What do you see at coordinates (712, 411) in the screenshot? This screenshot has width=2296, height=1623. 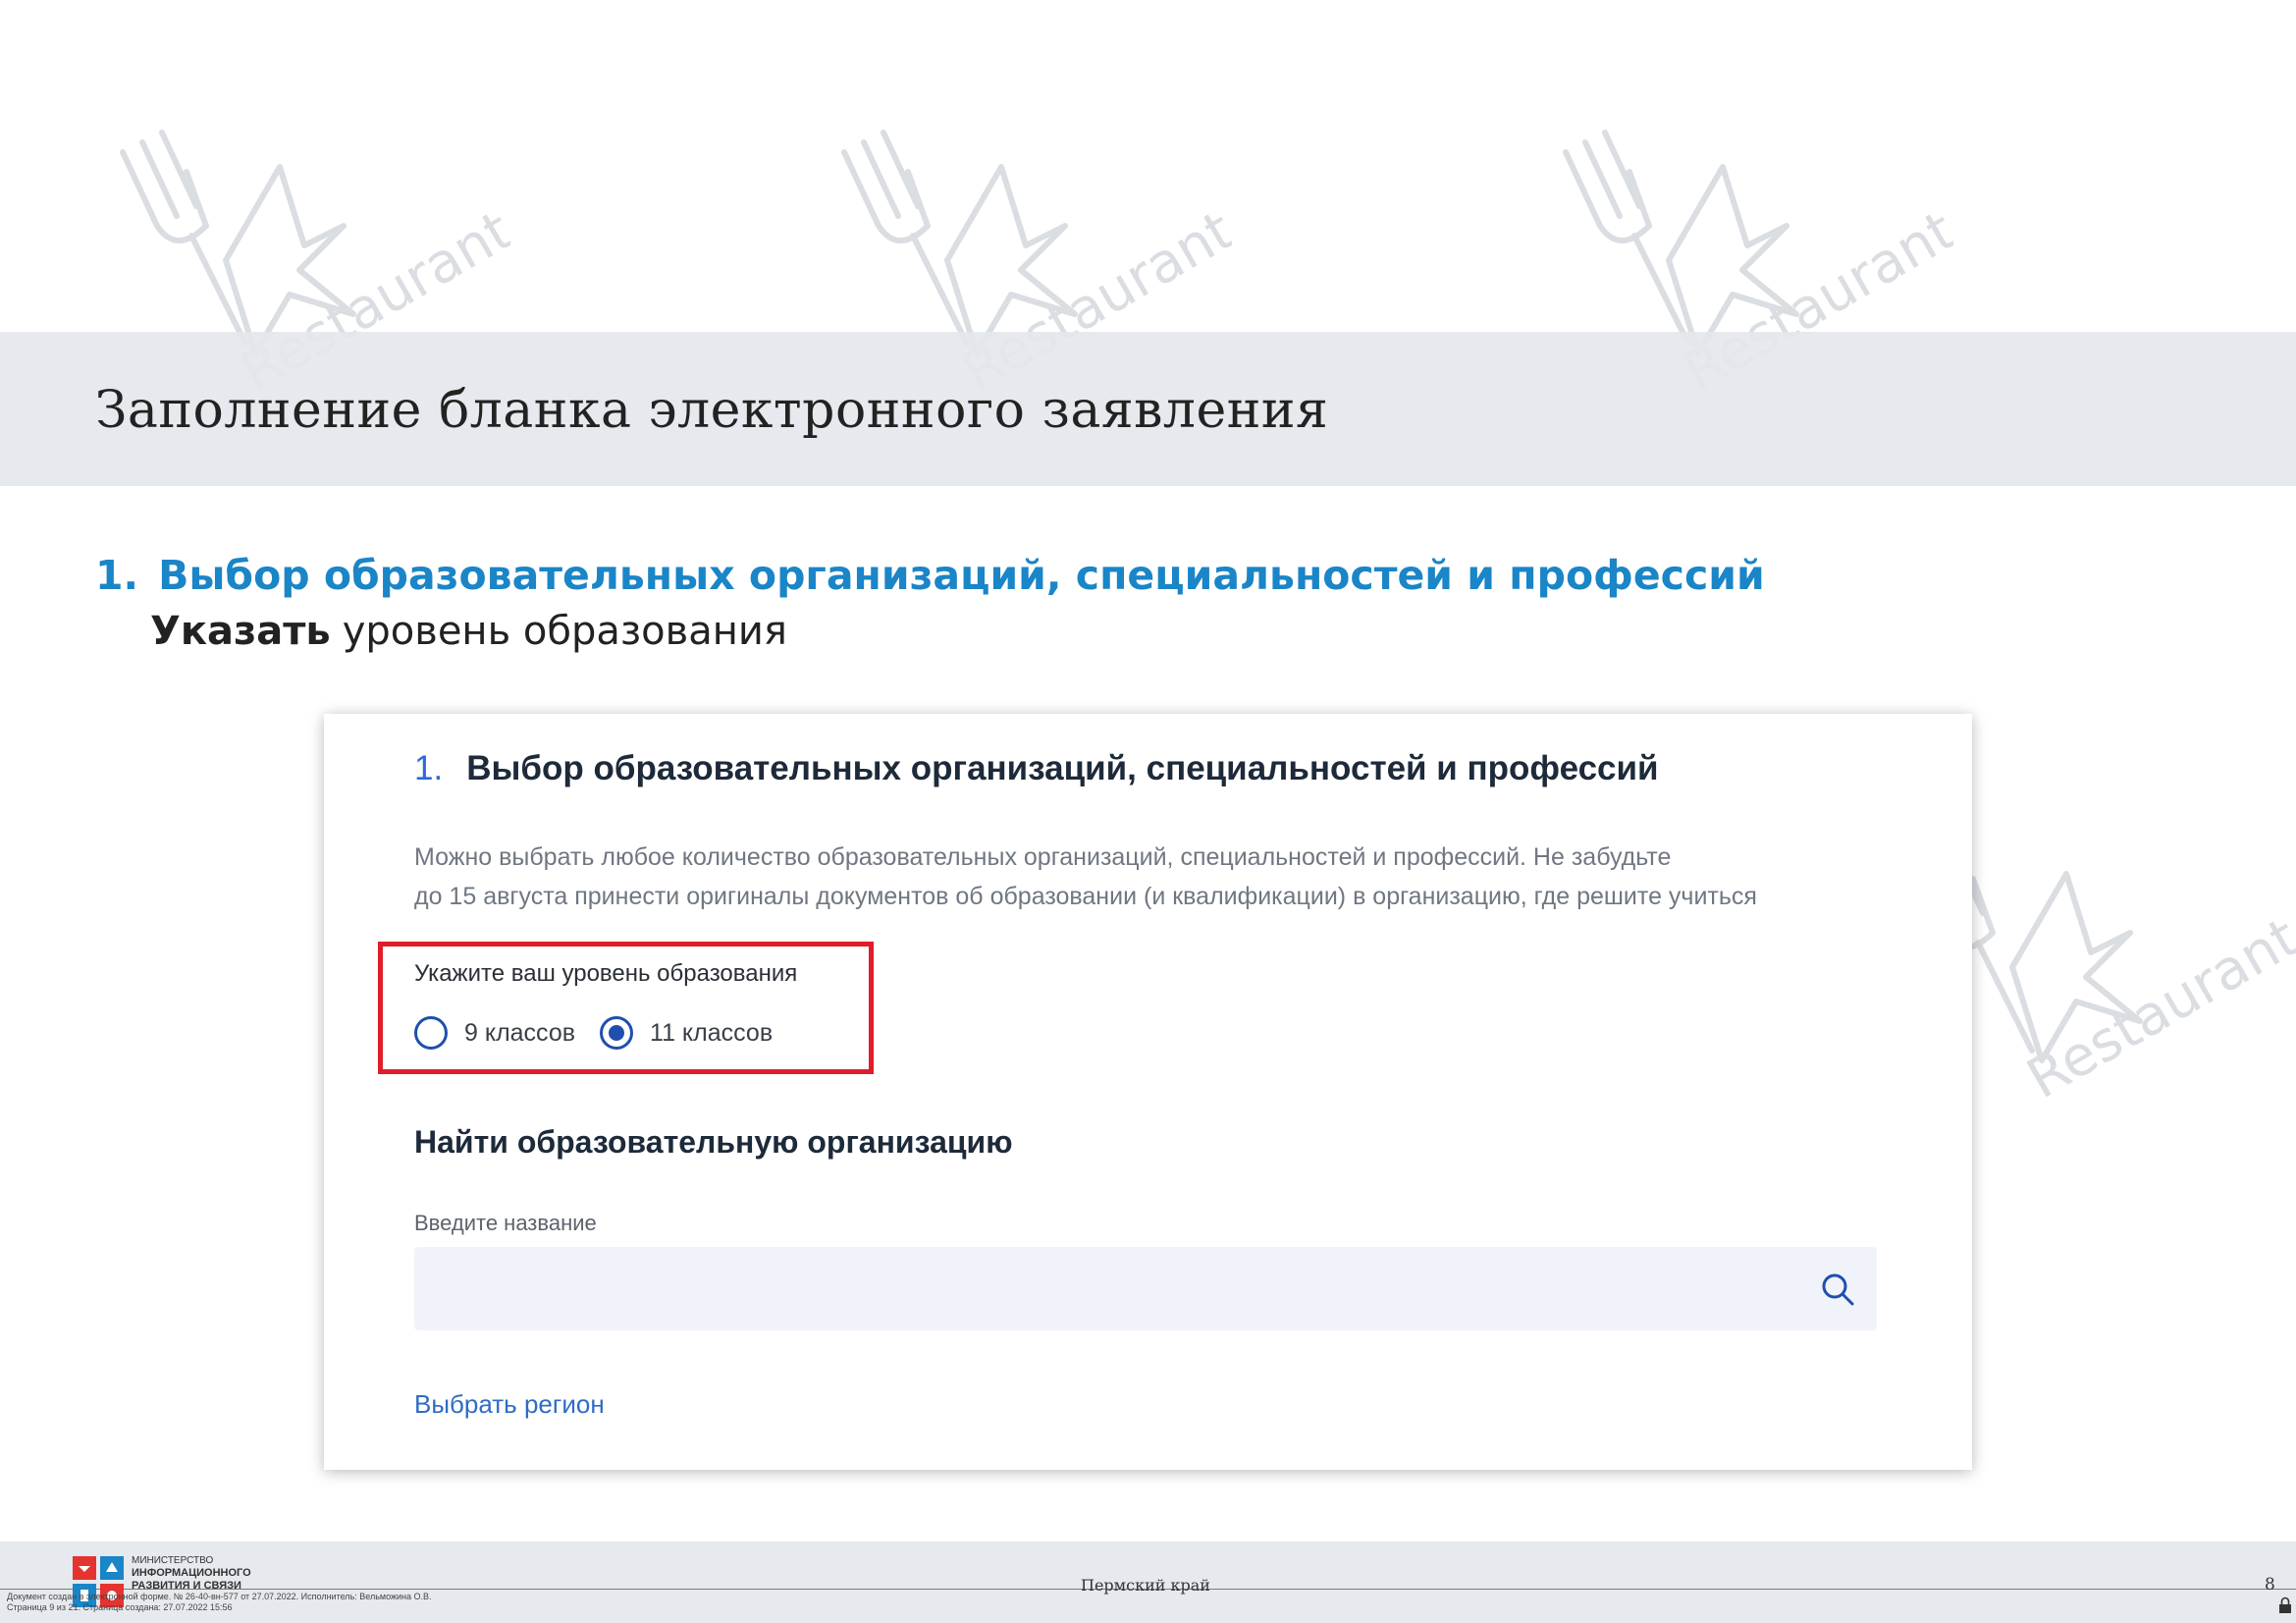 I see `slide-title: Заполнение бланка электронного заявления` at bounding box center [712, 411].